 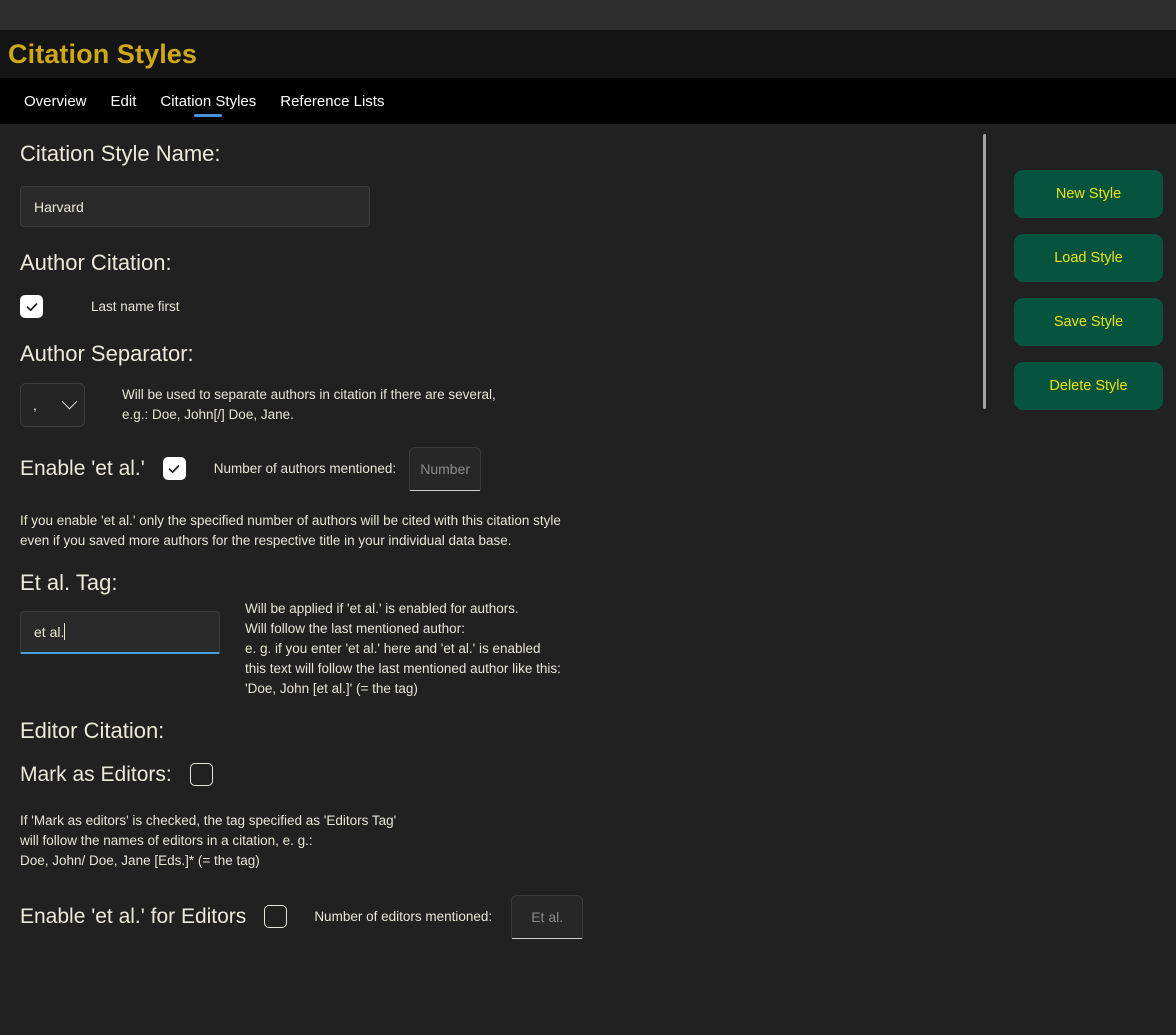 What do you see at coordinates (331, 688) in the screenshot?
I see `et-al-tag-hint-line5: 'Doe, John [et al.]' (= the tag)` at bounding box center [331, 688].